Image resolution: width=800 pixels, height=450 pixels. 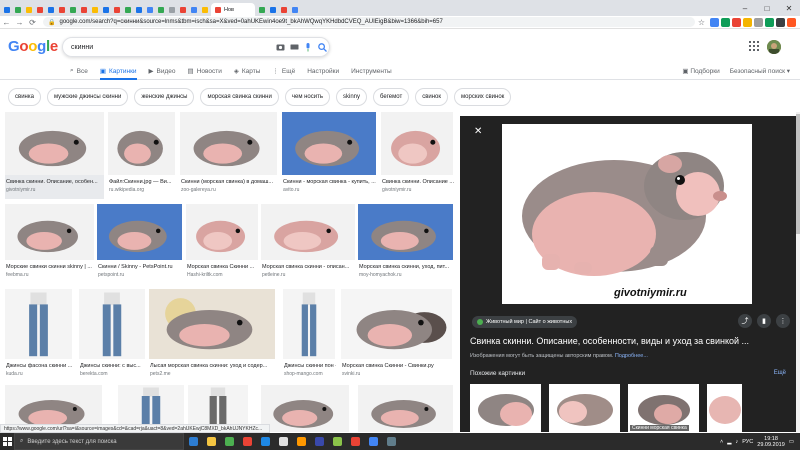 I want to click on apps-grid-icon, so click(x=754, y=46).